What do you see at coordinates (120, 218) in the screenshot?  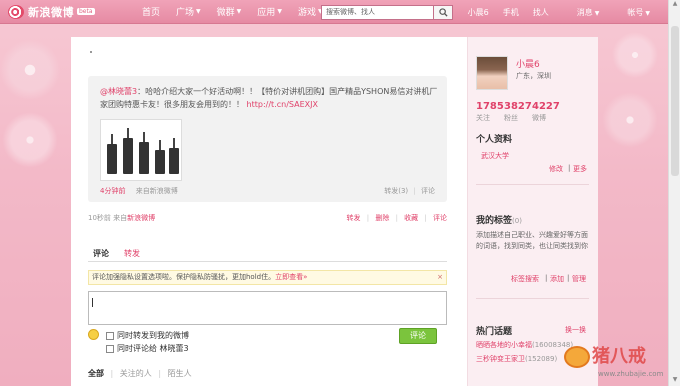 I see `status-source-prefix: 来自` at bounding box center [120, 218].